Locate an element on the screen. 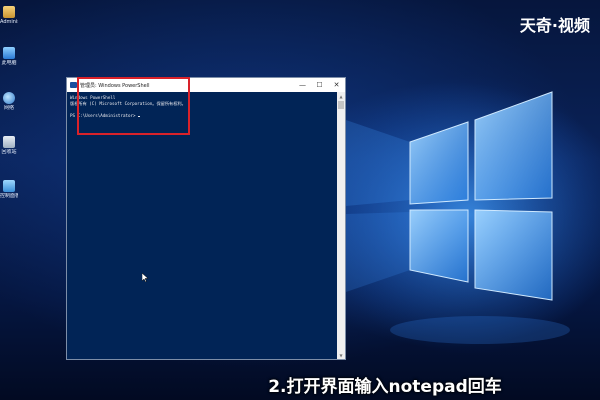  this-pc-icon is located at coordinates (9, 53).